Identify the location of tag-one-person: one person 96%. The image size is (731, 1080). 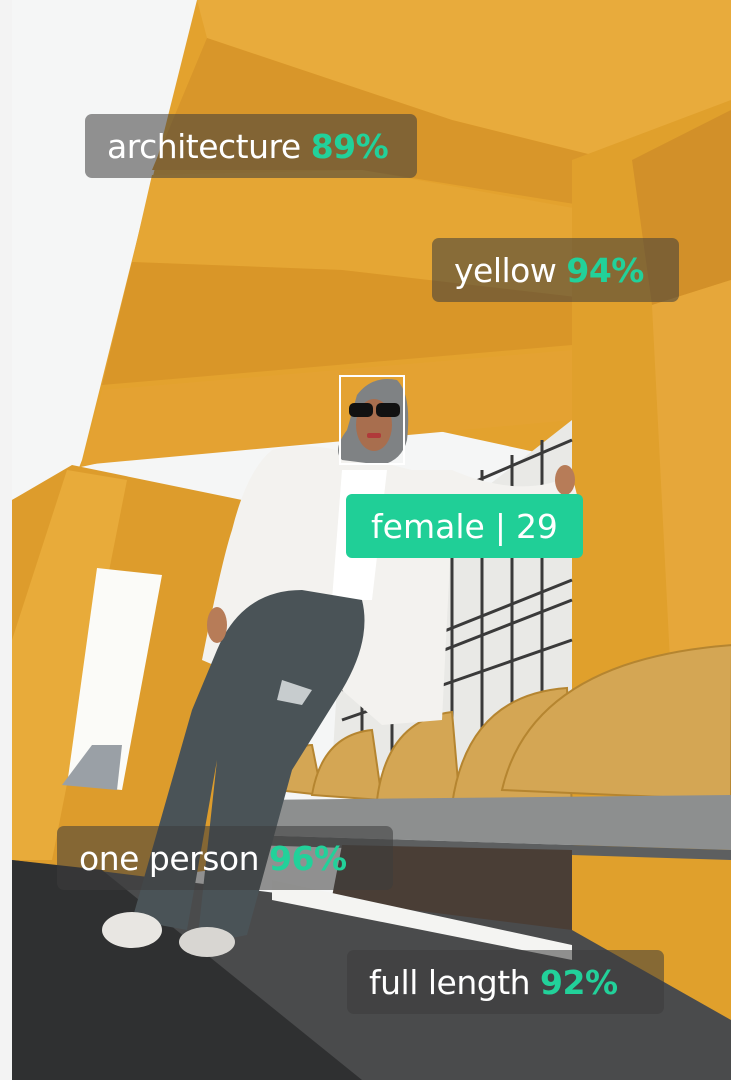
(225, 858).